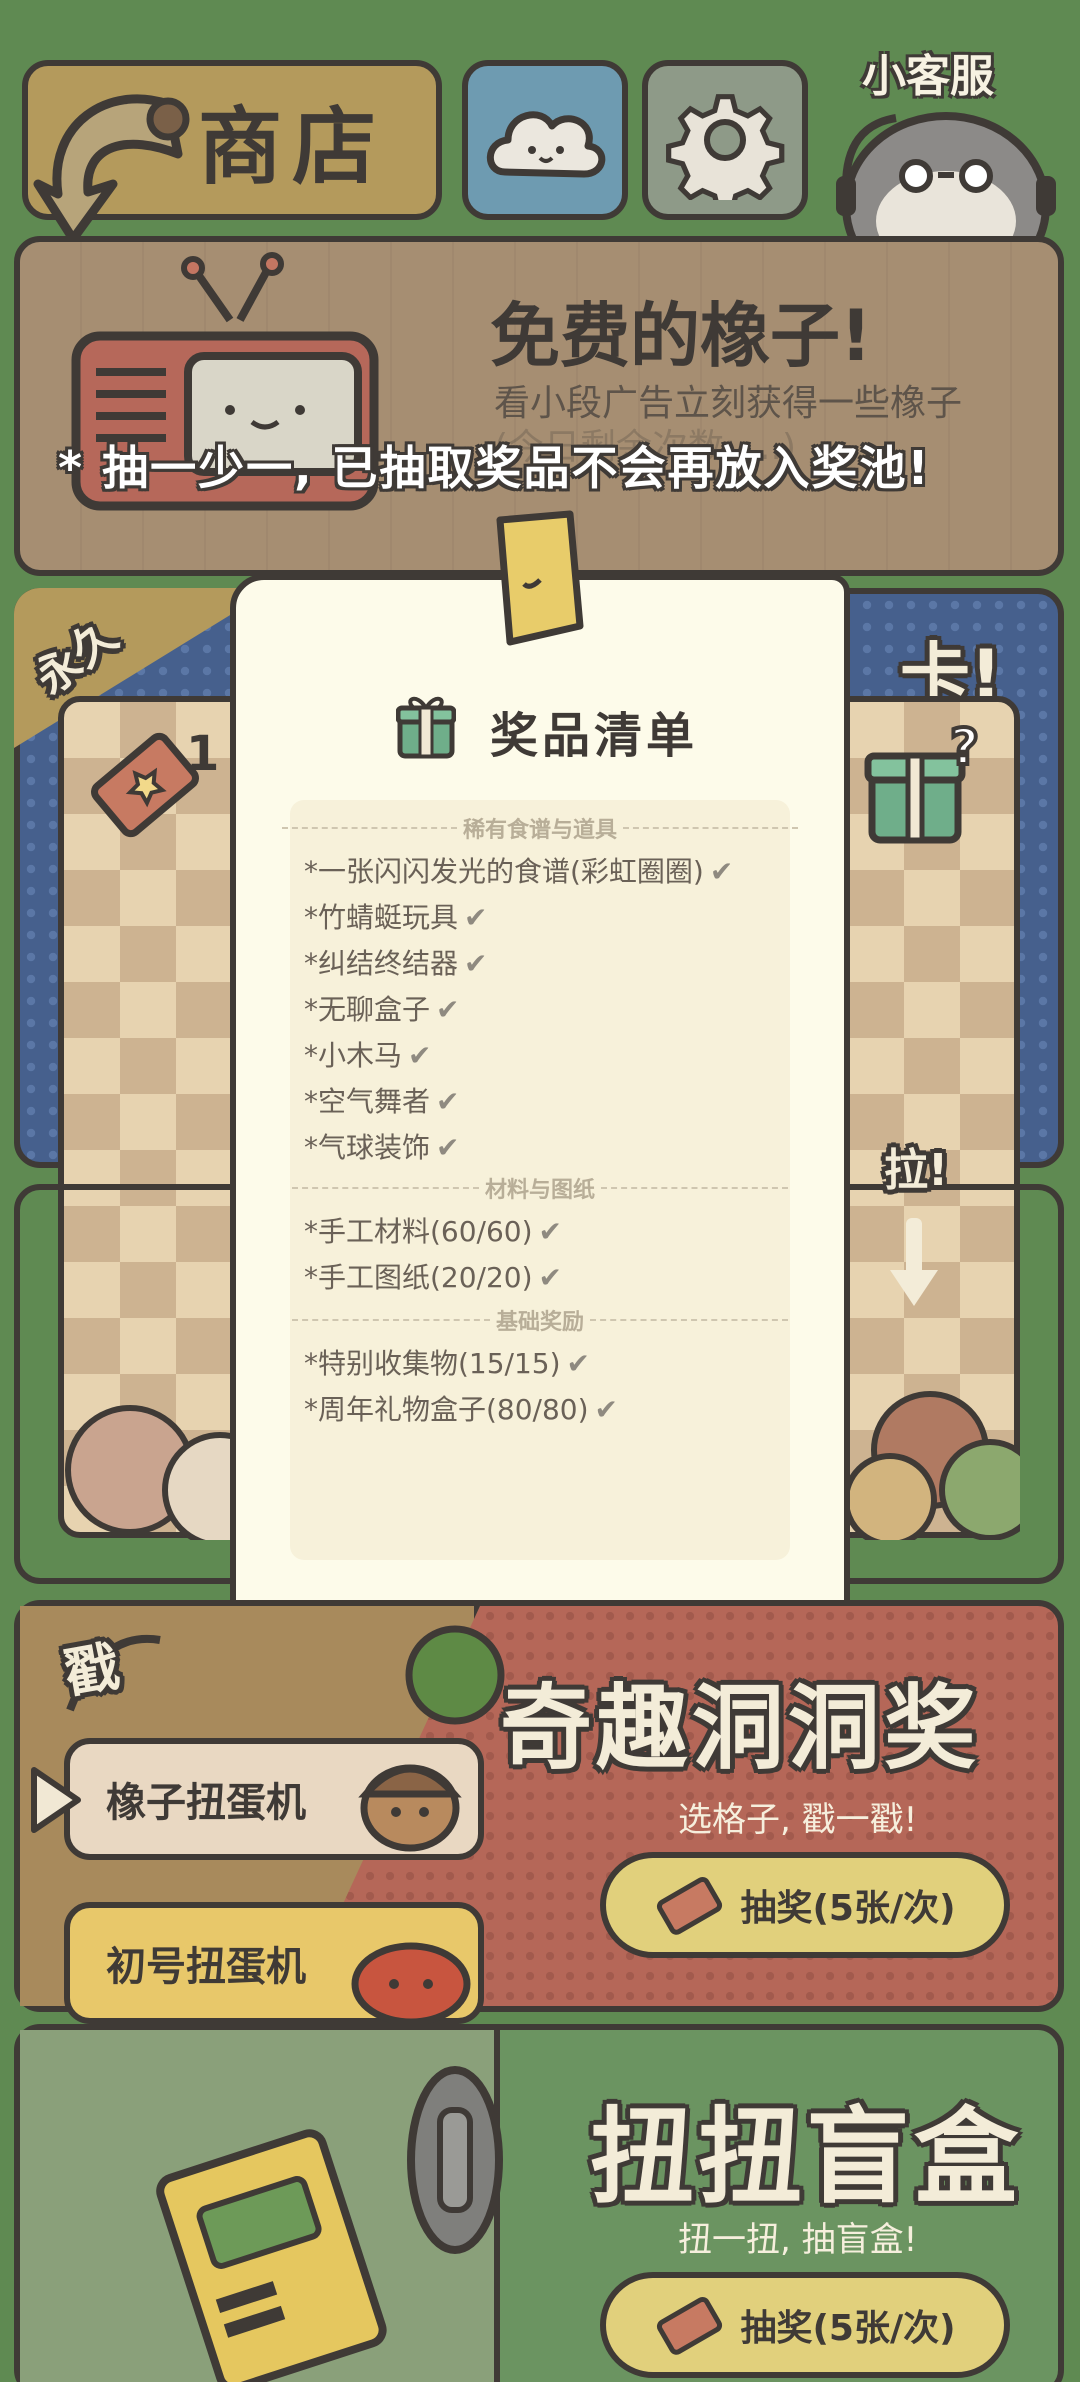 The image size is (1080, 2382). Describe the element at coordinates (271, 2255) in the screenshot. I see `blind-box-icon` at that location.